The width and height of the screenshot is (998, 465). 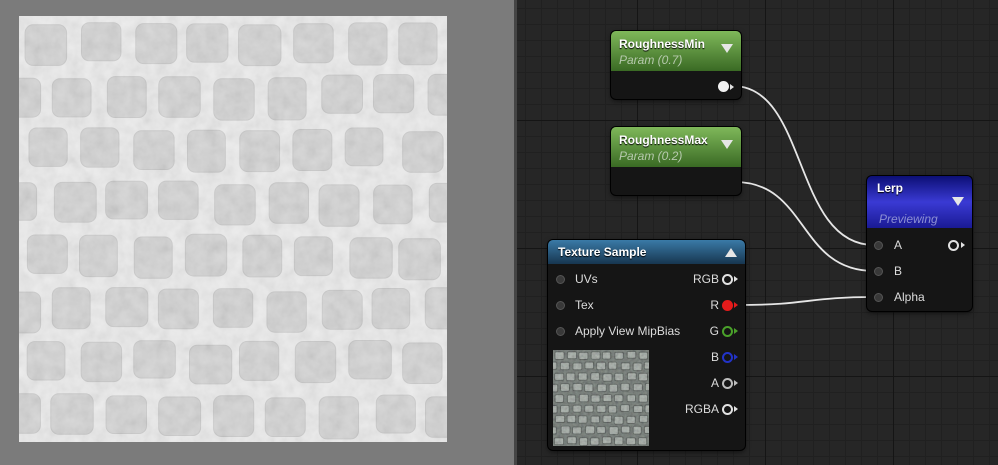 I want to click on node-texture-sample-header: Texture Sample, so click(x=646, y=252).